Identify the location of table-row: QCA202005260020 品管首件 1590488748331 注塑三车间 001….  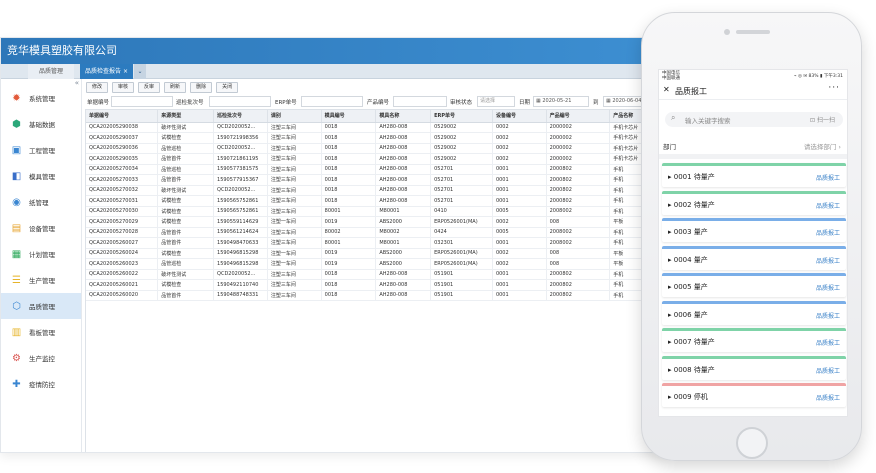
(376, 295).